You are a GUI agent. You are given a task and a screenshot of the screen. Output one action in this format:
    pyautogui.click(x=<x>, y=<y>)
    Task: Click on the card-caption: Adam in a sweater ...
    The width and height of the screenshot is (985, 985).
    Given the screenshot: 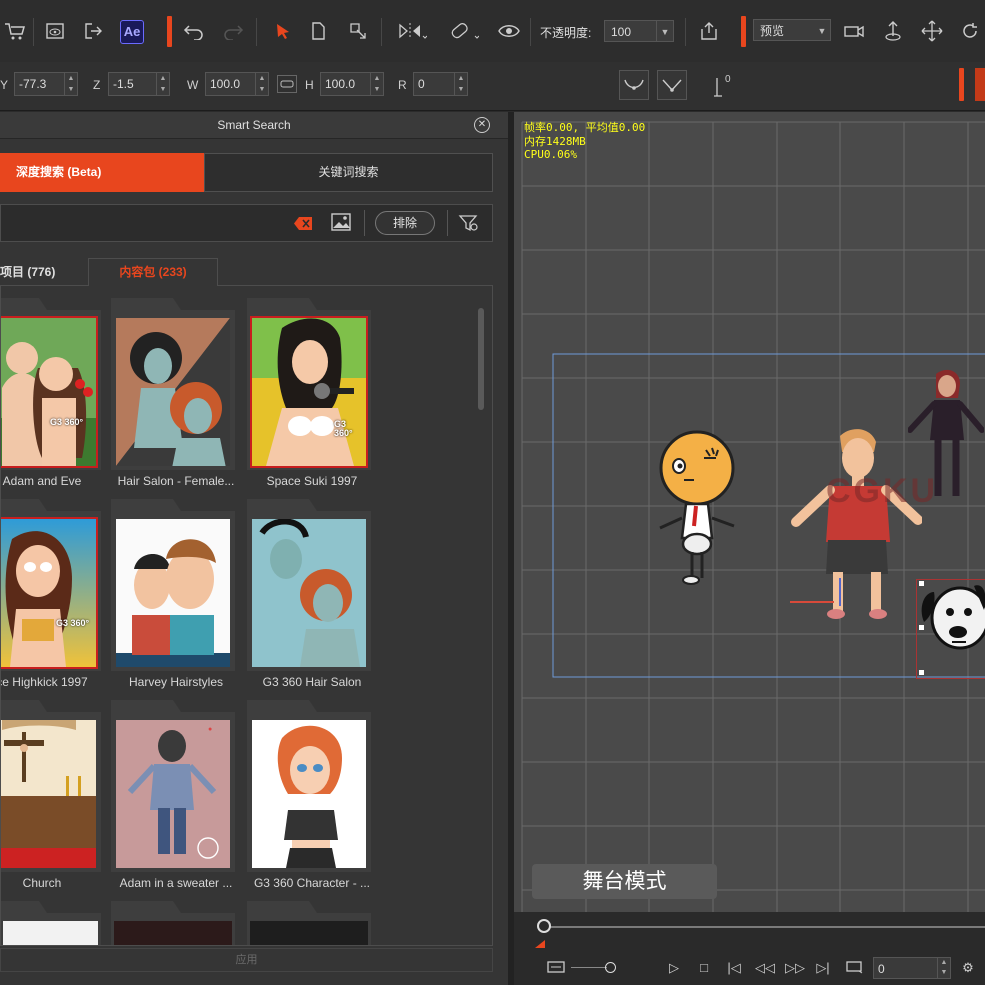 What is the action you would take?
    pyautogui.click(x=176, y=883)
    